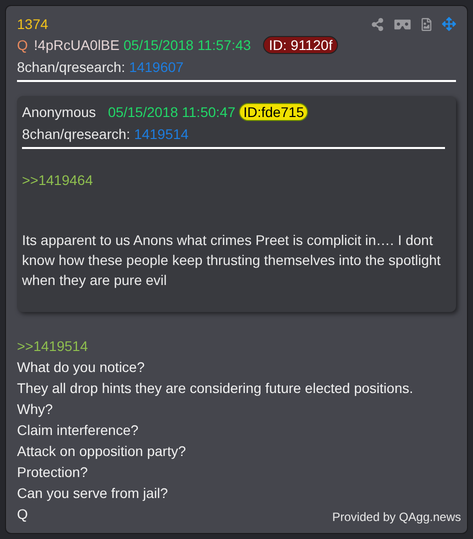 The image size is (473, 539). Describe the element at coordinates (161, 134) in the screenshot. I see `post-link: 1419514` at that location.